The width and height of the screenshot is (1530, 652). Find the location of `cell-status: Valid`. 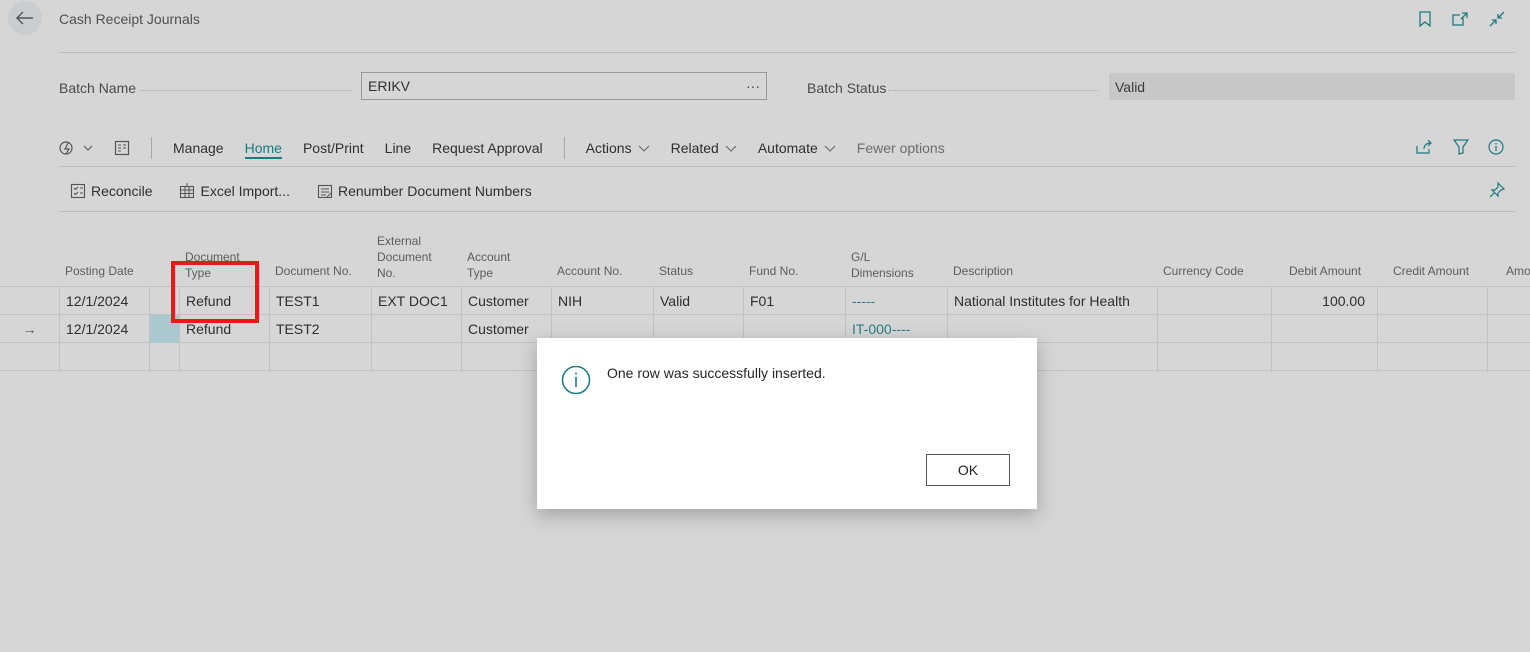

cell-status: Valid is located at coordinates (698, 301).